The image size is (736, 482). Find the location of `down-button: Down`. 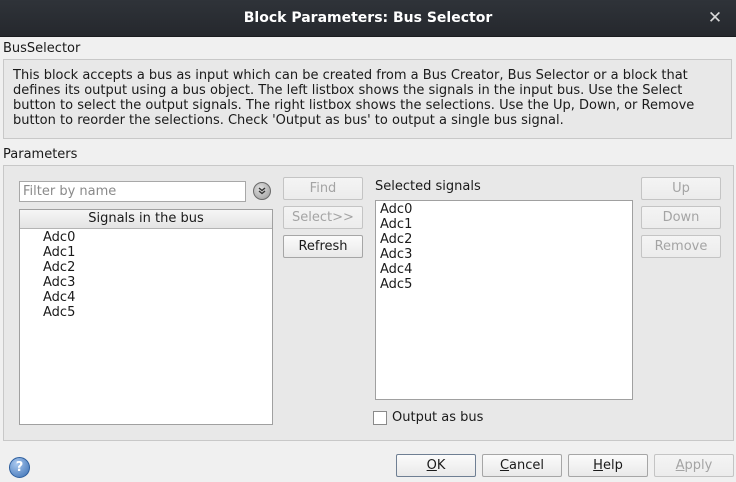

down-button: Down is located at coordinates (681, 217).